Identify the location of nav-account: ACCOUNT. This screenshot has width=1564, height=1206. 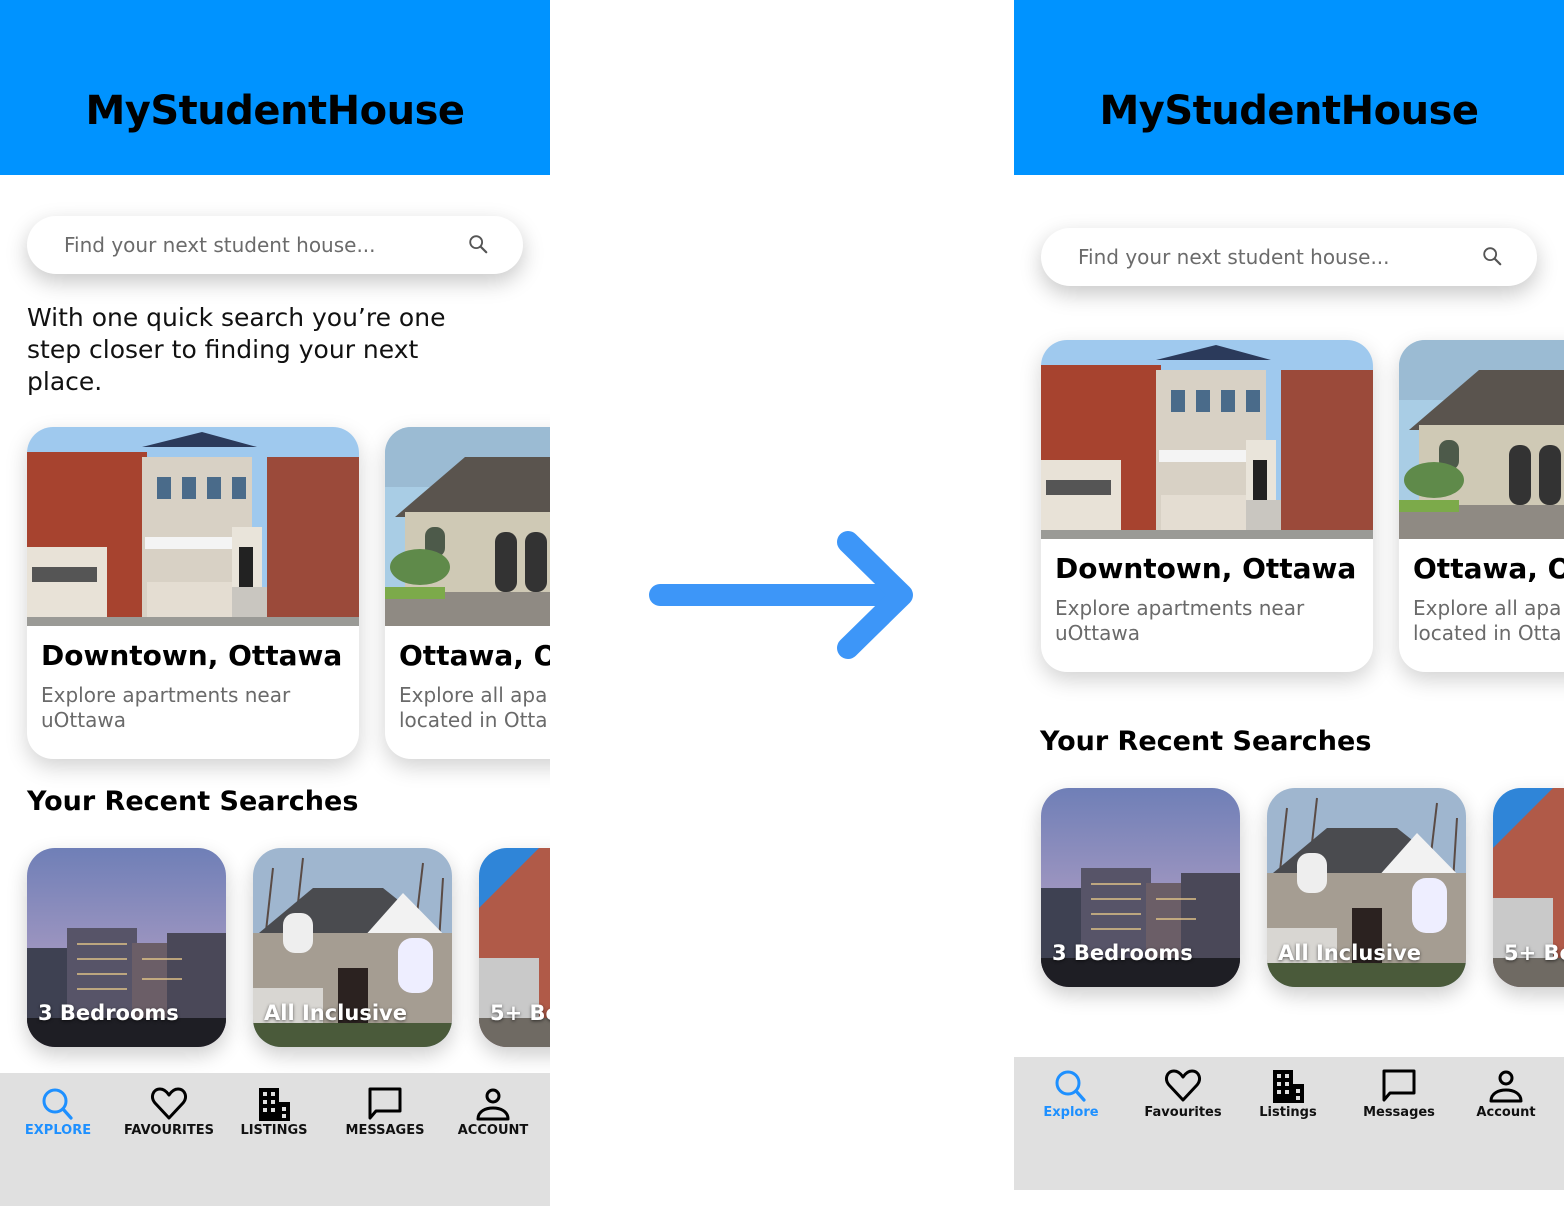
(493, 1111).